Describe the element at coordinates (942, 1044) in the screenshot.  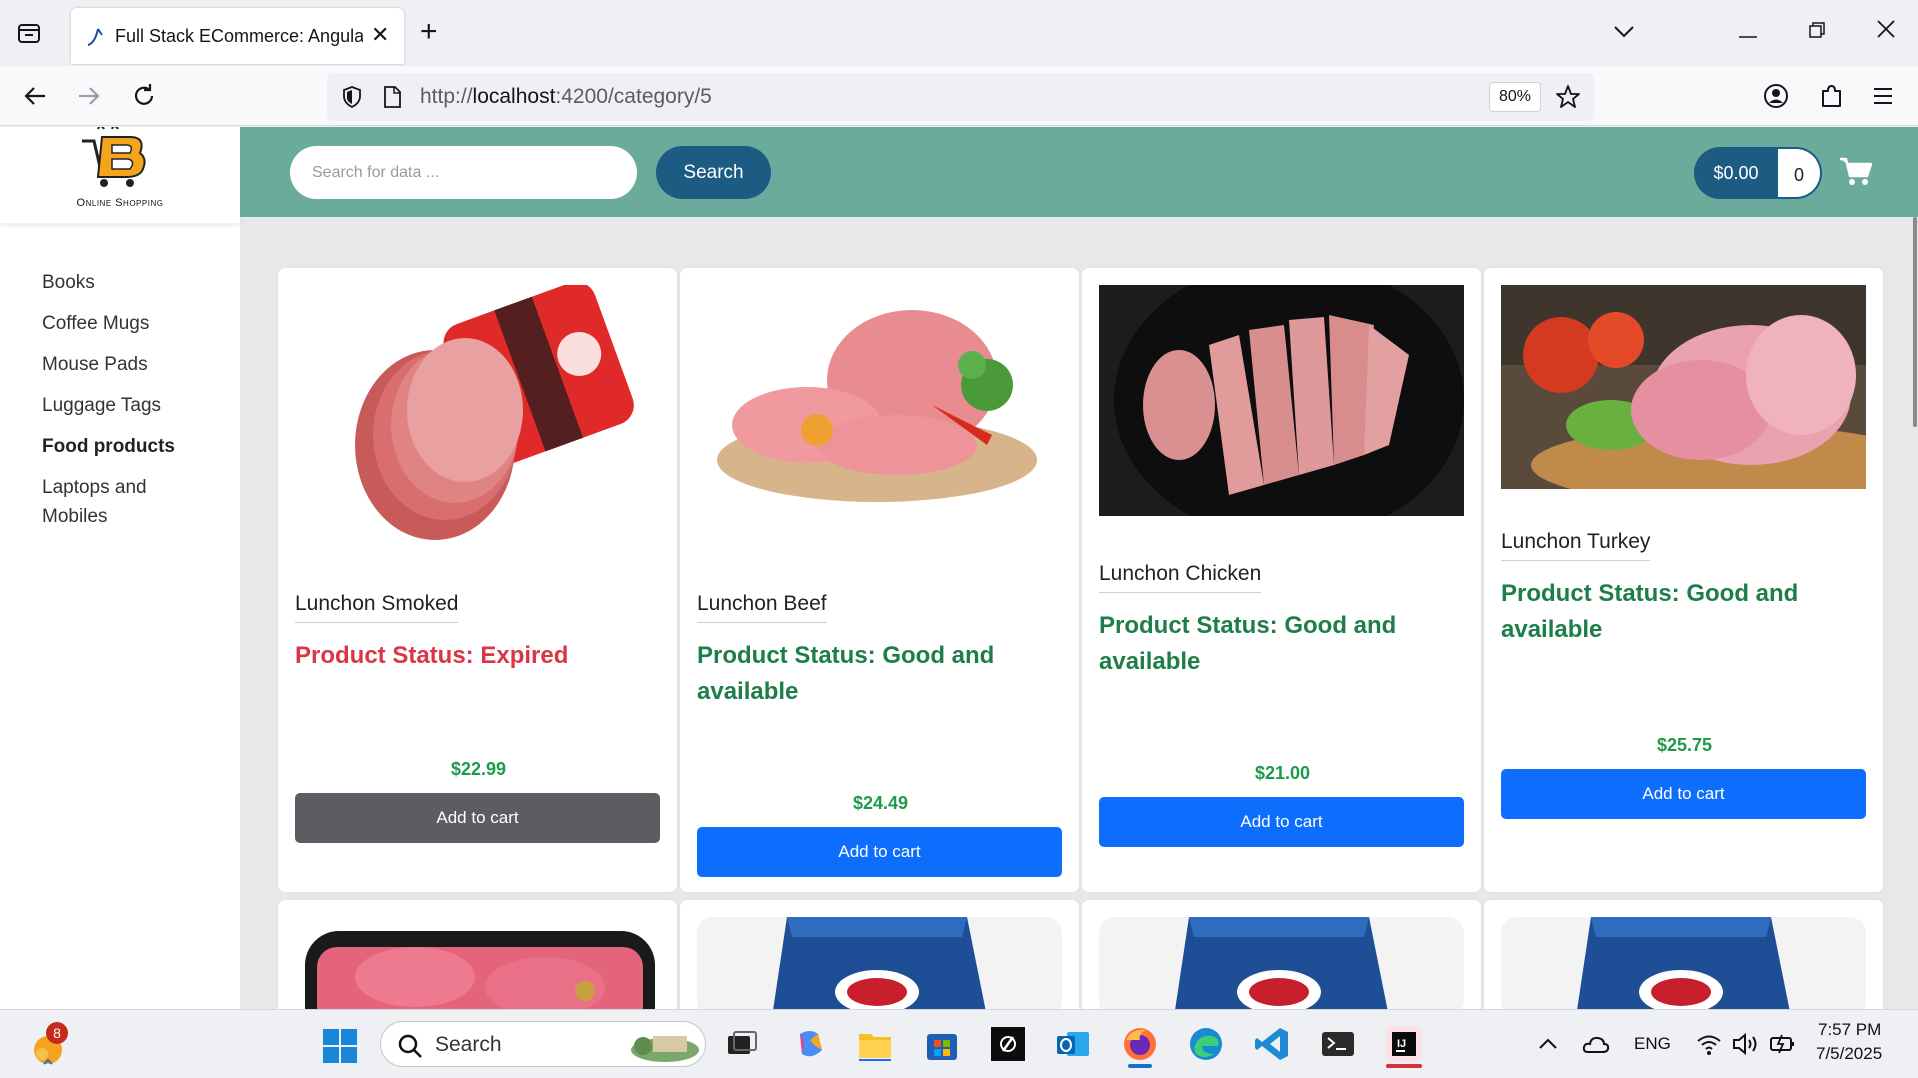
I see `microsoft-store-icon` at that location.